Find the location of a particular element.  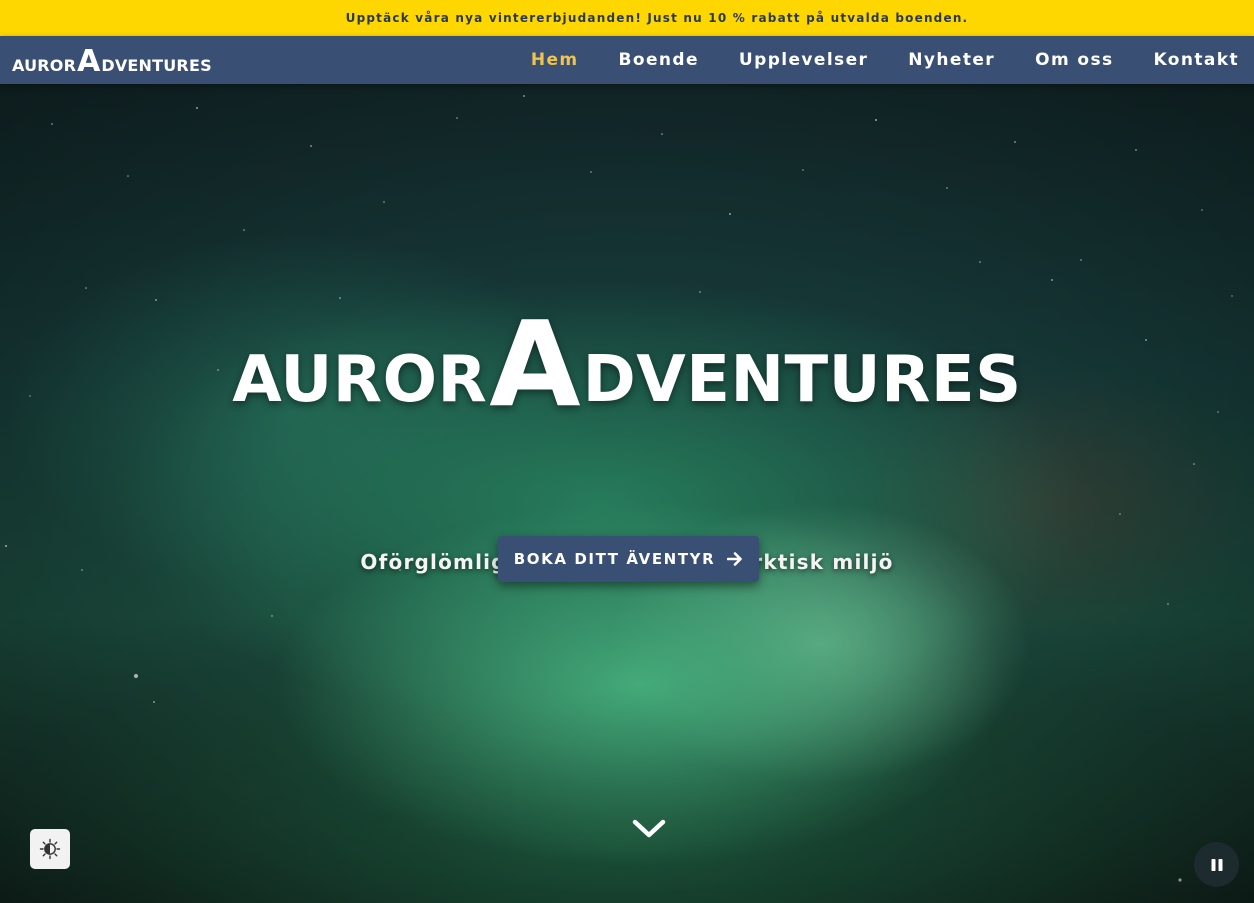

nav-link-om-oss: Om oss is located at coordinates (1074, 60).